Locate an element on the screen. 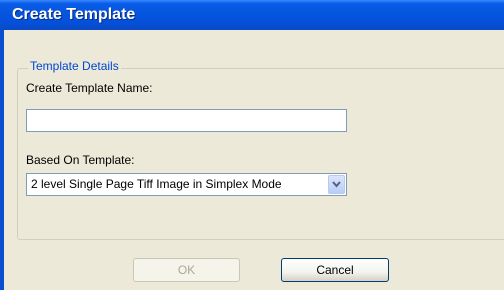 This screenshot has height=290, width=504. ok-button: OK is located at coordinates (186, 270).